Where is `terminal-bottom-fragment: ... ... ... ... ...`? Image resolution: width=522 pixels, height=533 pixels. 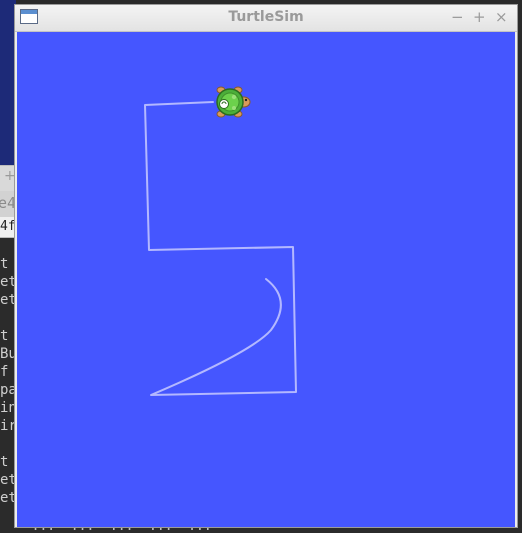 terminal-bottom-fragment: ... ... ... ... ... is located at coordinates (114, 530).